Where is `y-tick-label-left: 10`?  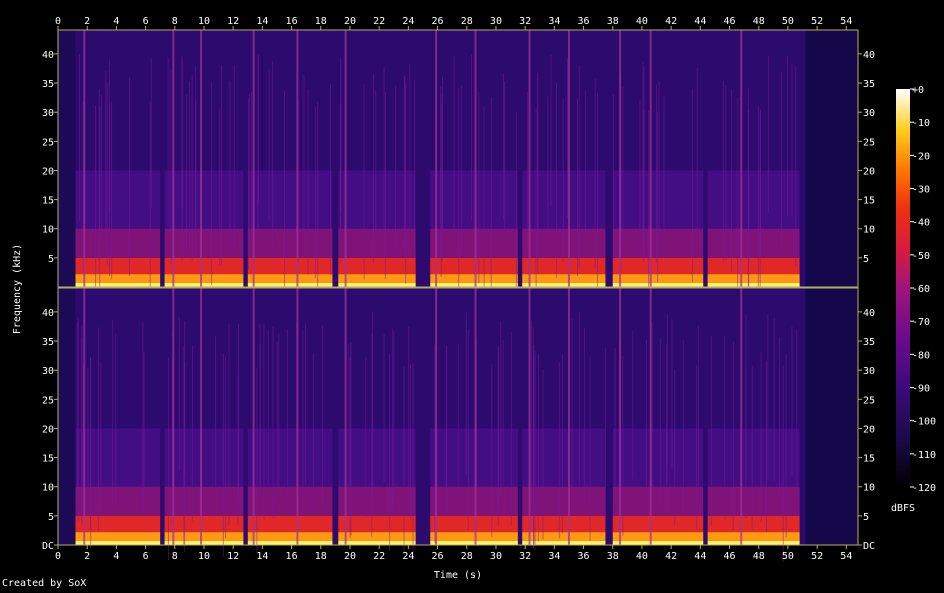 y-tick-label-left: 10 is located at coordinates (48, 488).